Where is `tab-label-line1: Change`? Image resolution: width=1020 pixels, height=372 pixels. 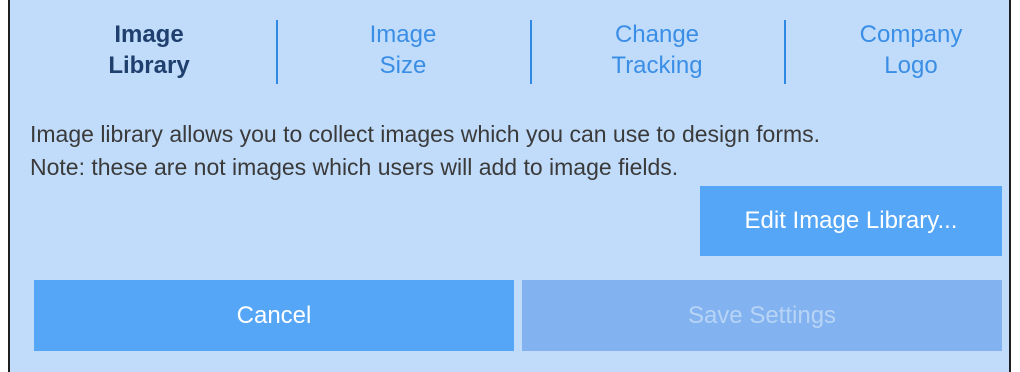 tab-label-line1: Change is located at coordinates (657, 34).